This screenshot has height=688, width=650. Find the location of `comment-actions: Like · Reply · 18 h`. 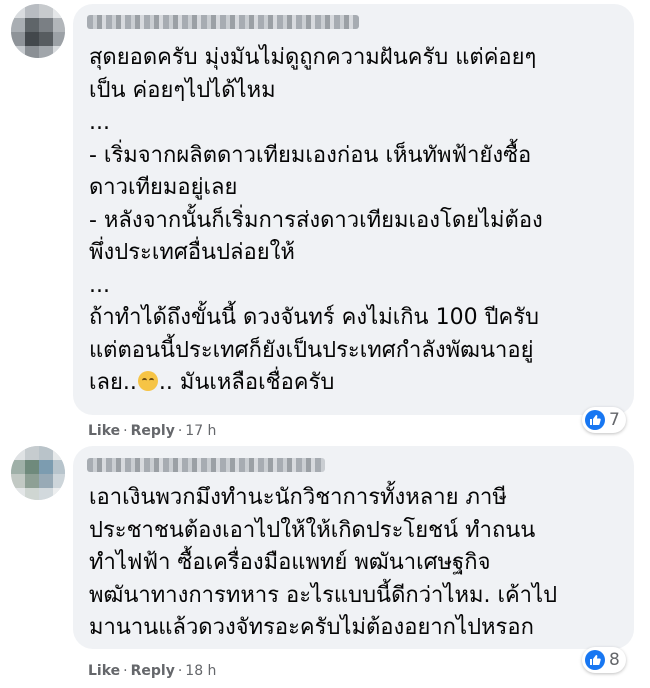

comment-actions: Like · Reply · 18 h is located at coordinates (152, 671).